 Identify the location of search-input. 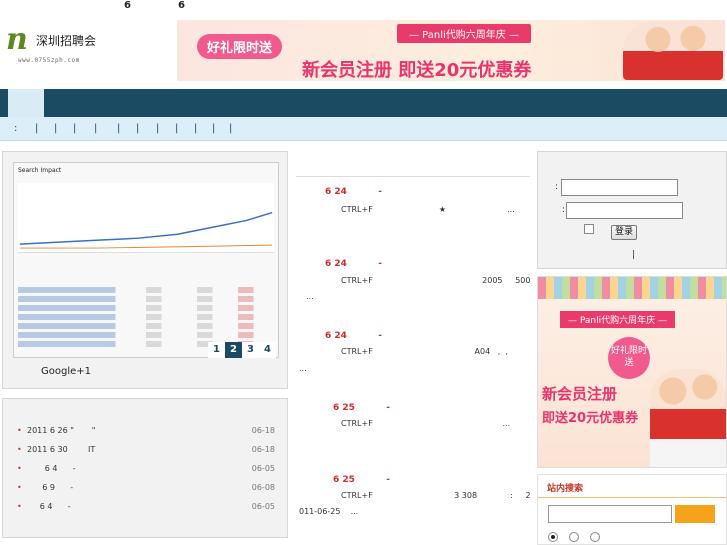
(610, 514).